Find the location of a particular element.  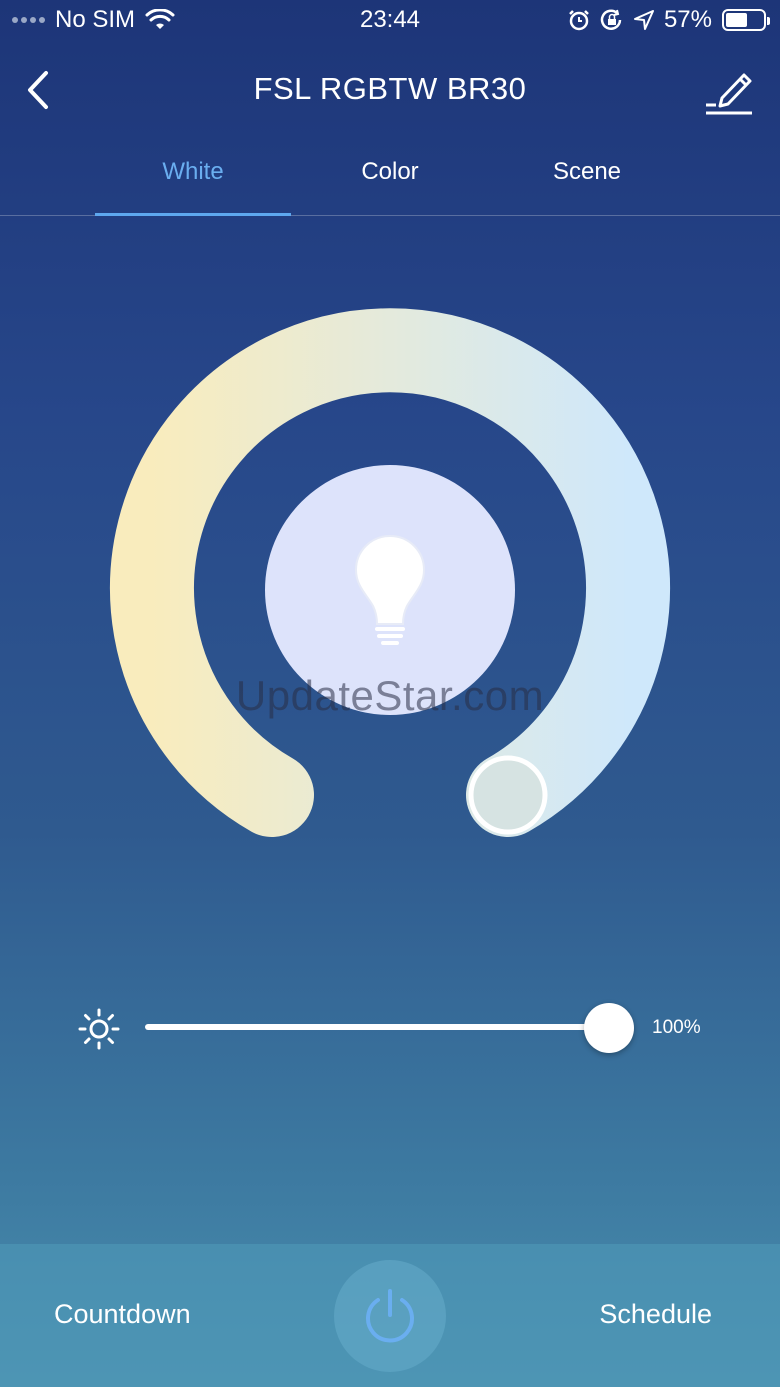

nav-bar: FSL RGBTW BR30 is located at coordinates (390, 90).